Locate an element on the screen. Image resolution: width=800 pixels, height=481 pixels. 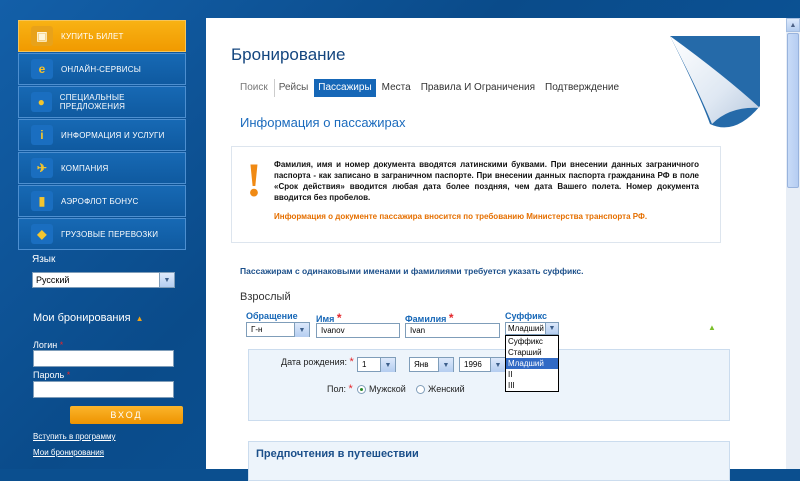
suffix-value: Младший is located at coordinates (526, 328).